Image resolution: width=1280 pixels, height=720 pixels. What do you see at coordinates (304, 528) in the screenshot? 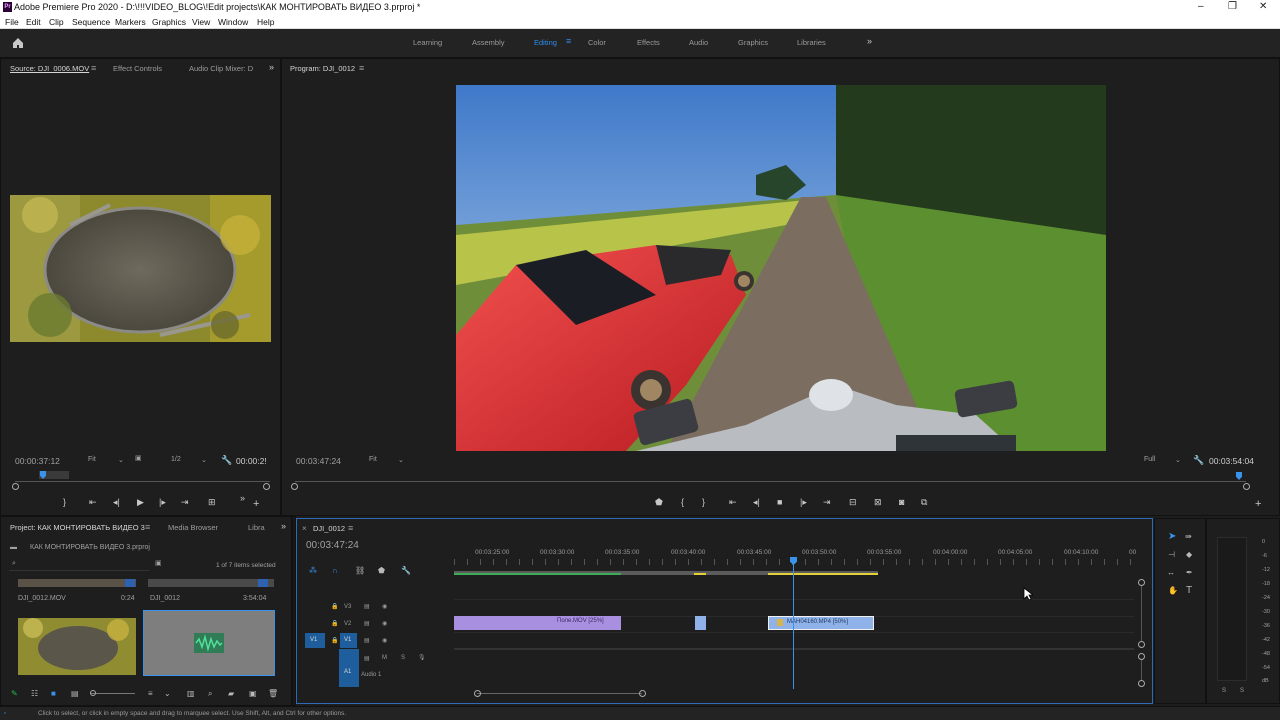
I see `close-sequence-icon: ×` at bounding box center [304, 528].